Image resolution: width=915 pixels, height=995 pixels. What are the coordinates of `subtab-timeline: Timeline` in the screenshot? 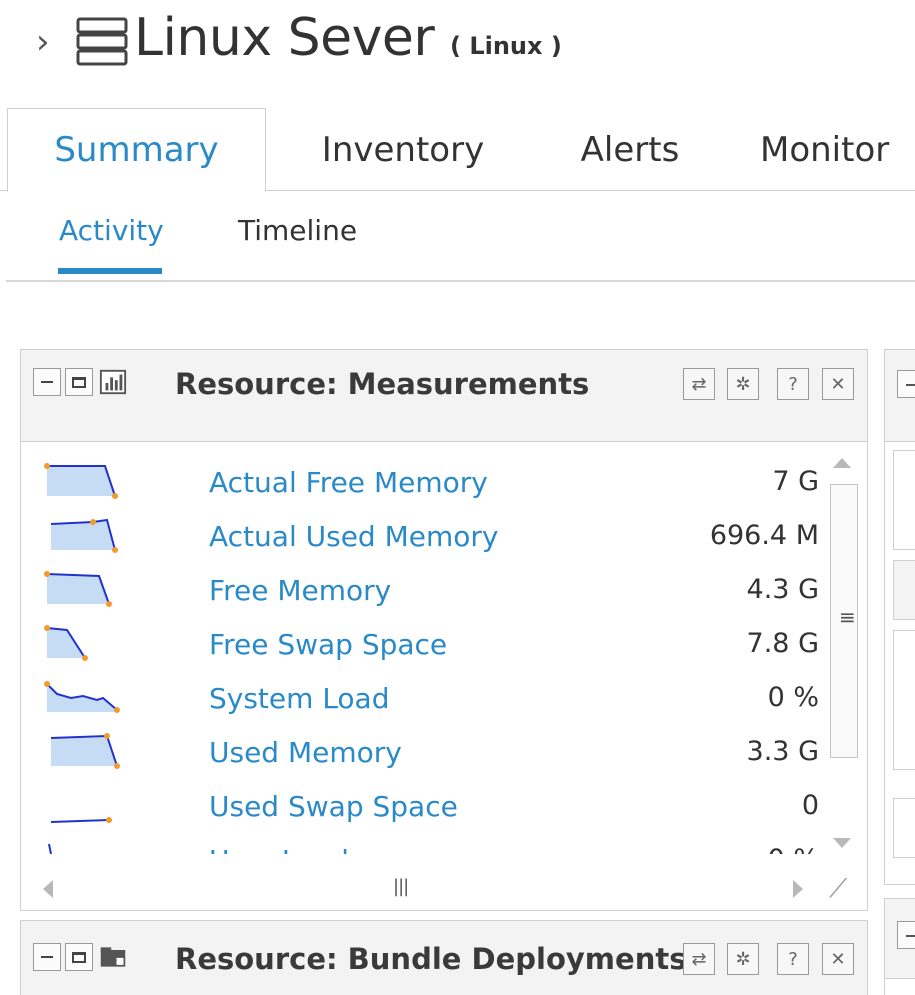 It's located at (297, 230).